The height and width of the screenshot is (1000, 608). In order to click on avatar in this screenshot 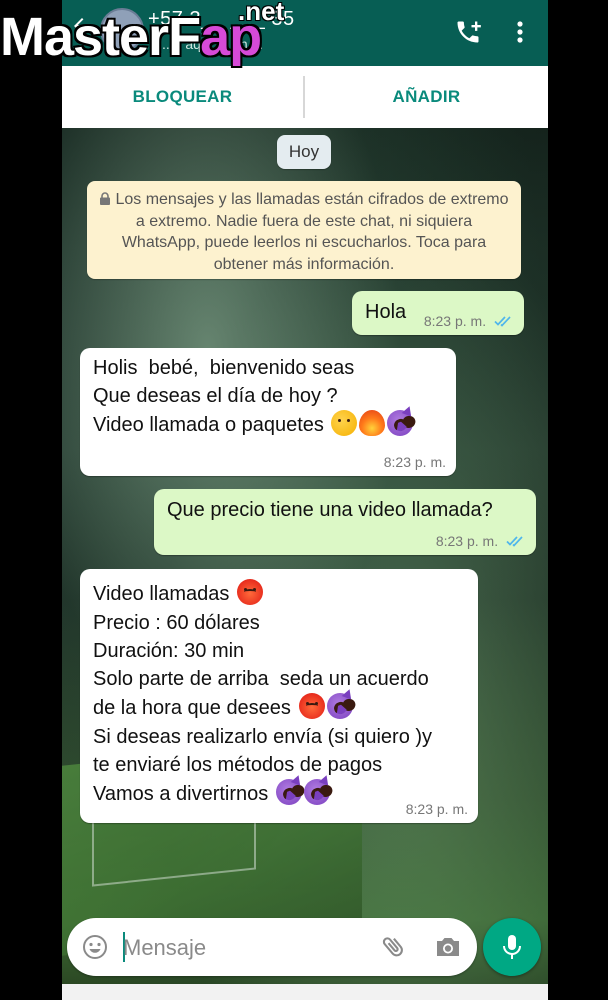, I will do `click(122, 30)`.